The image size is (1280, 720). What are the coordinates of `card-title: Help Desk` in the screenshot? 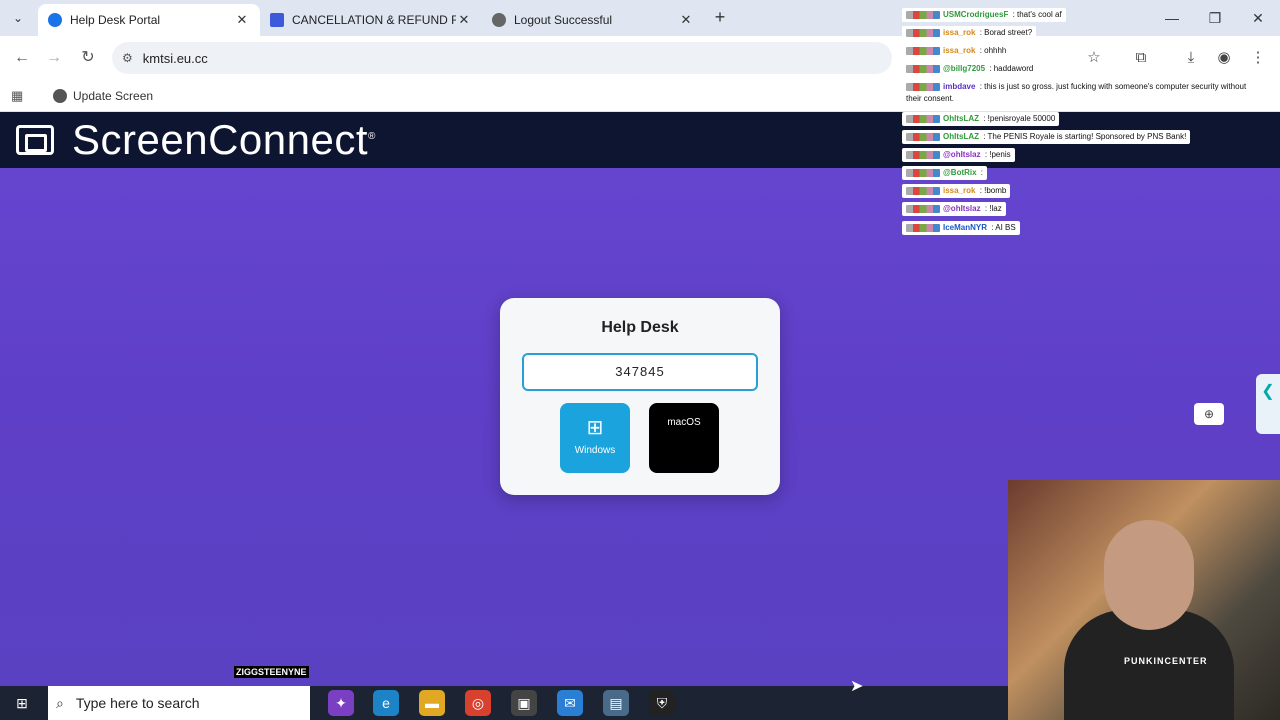 It's located at (640, 327).